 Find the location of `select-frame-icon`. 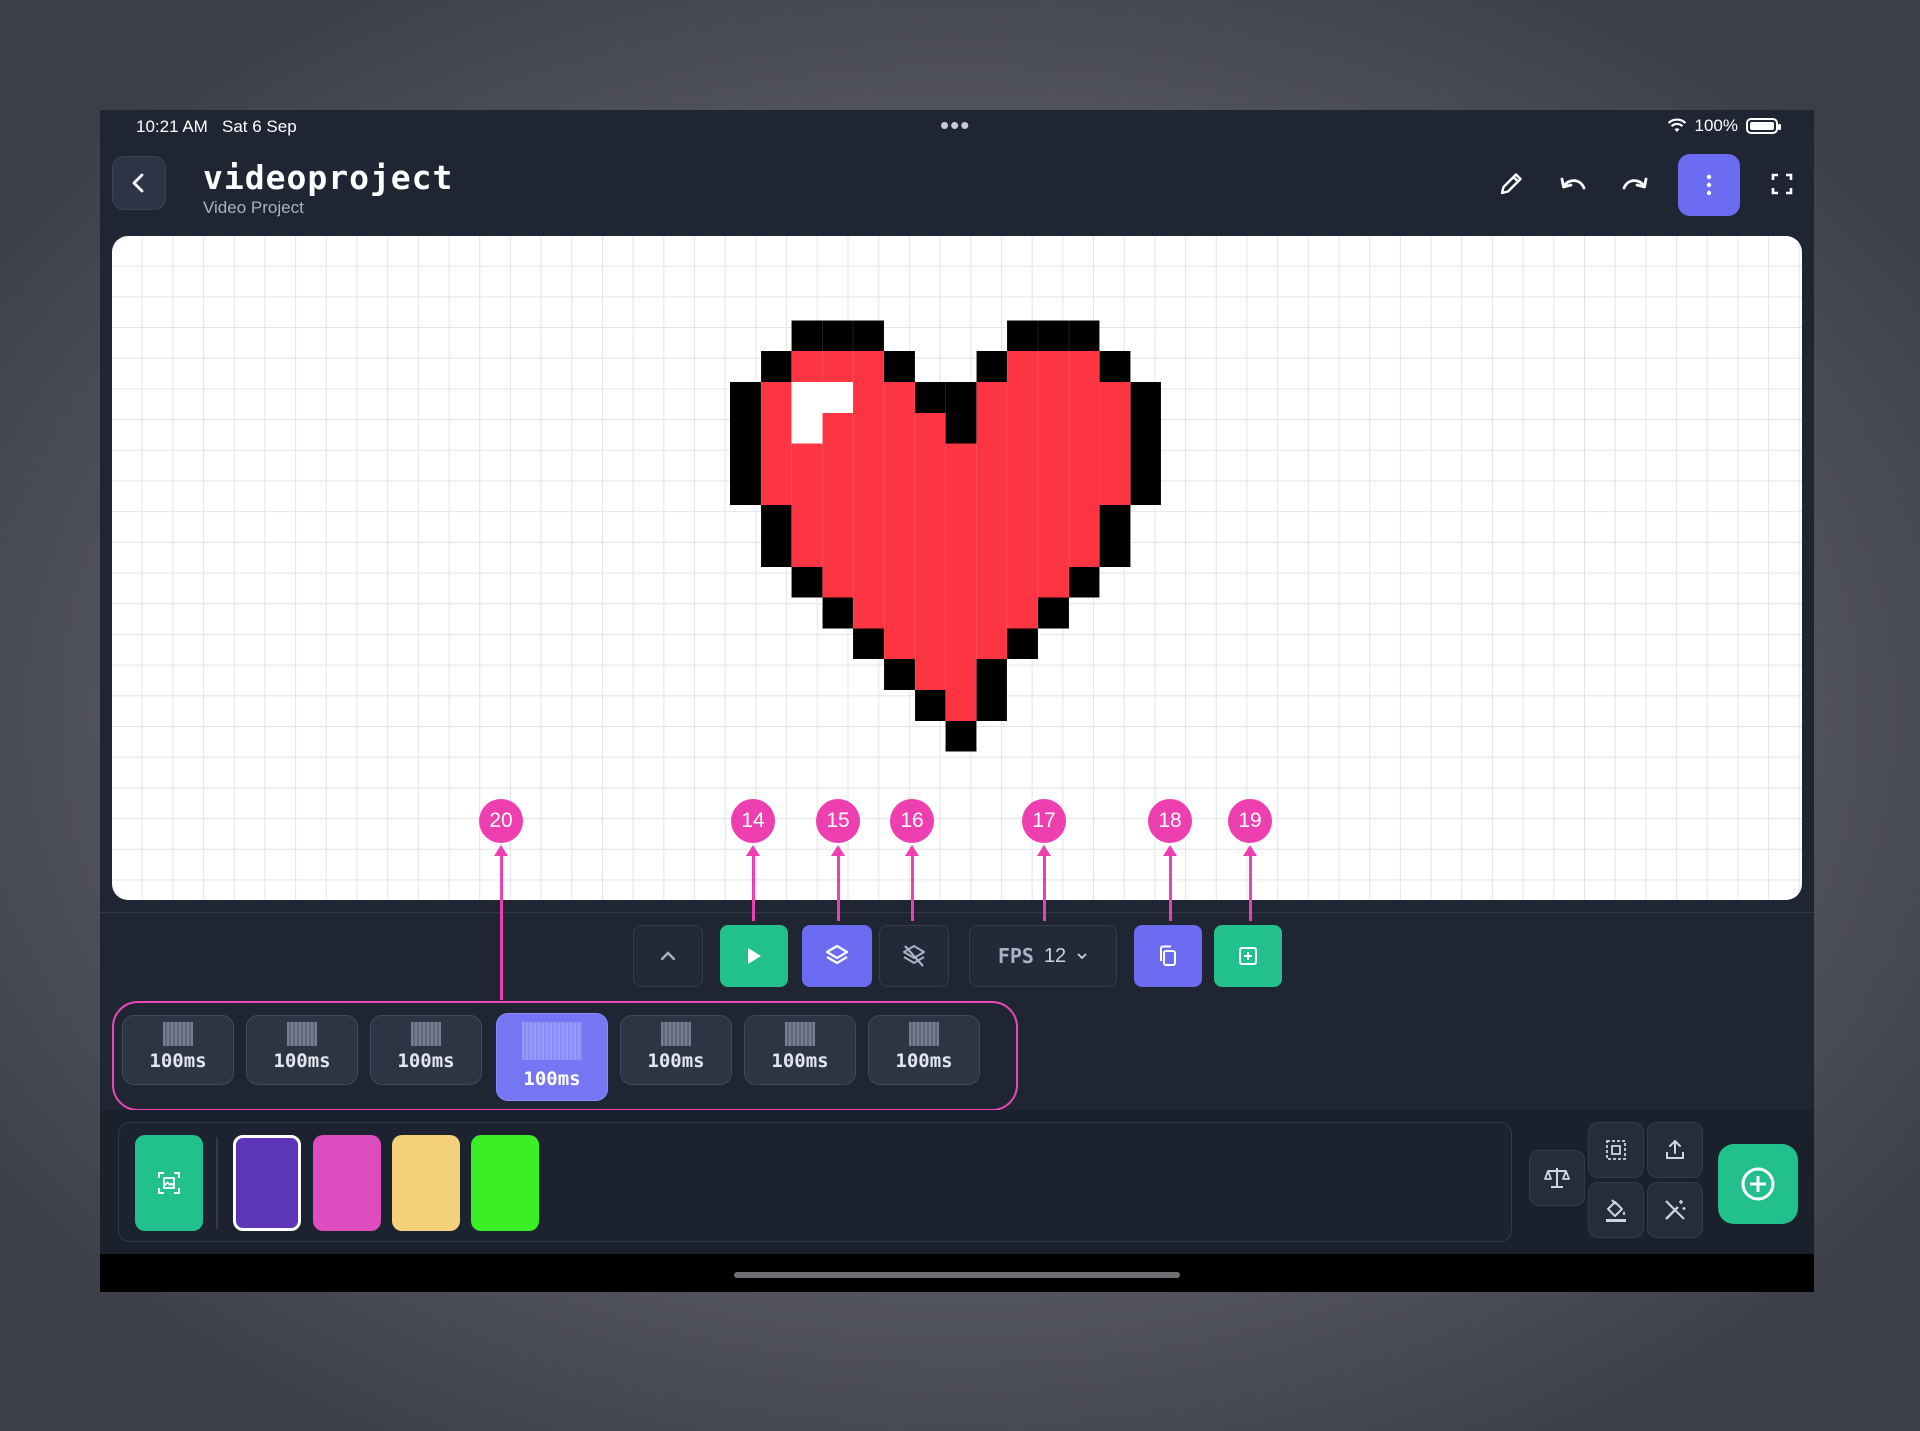

select-frame-icon is located at coordinates (1616, 1150).